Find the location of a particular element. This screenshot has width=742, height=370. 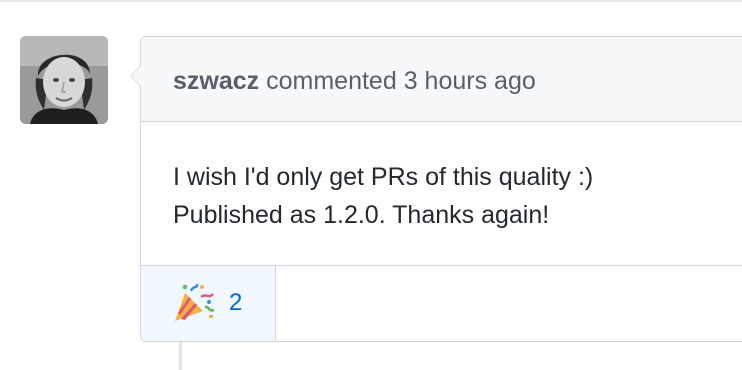

timeline-divider is located at coordinates (371, 1).